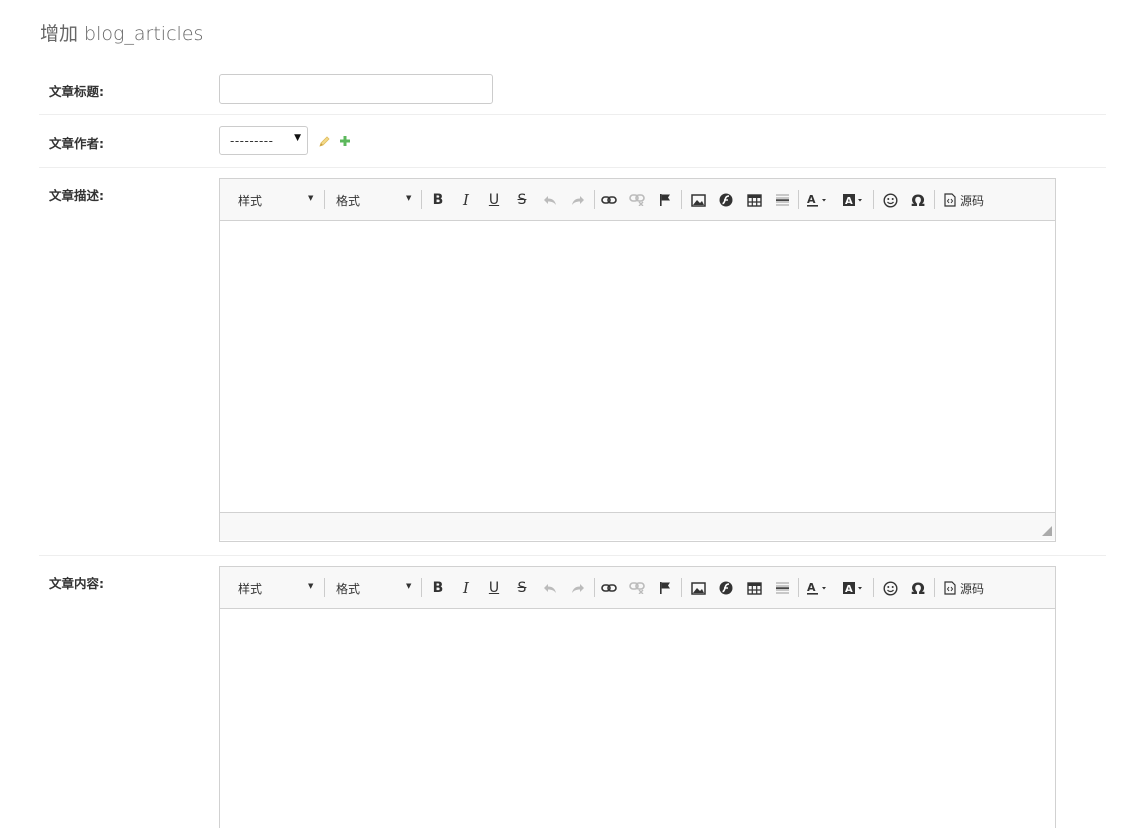 The image size is (1124, 828). I want to click on form-row-author: 文章作者: --------- ▼, so click(572, 141).